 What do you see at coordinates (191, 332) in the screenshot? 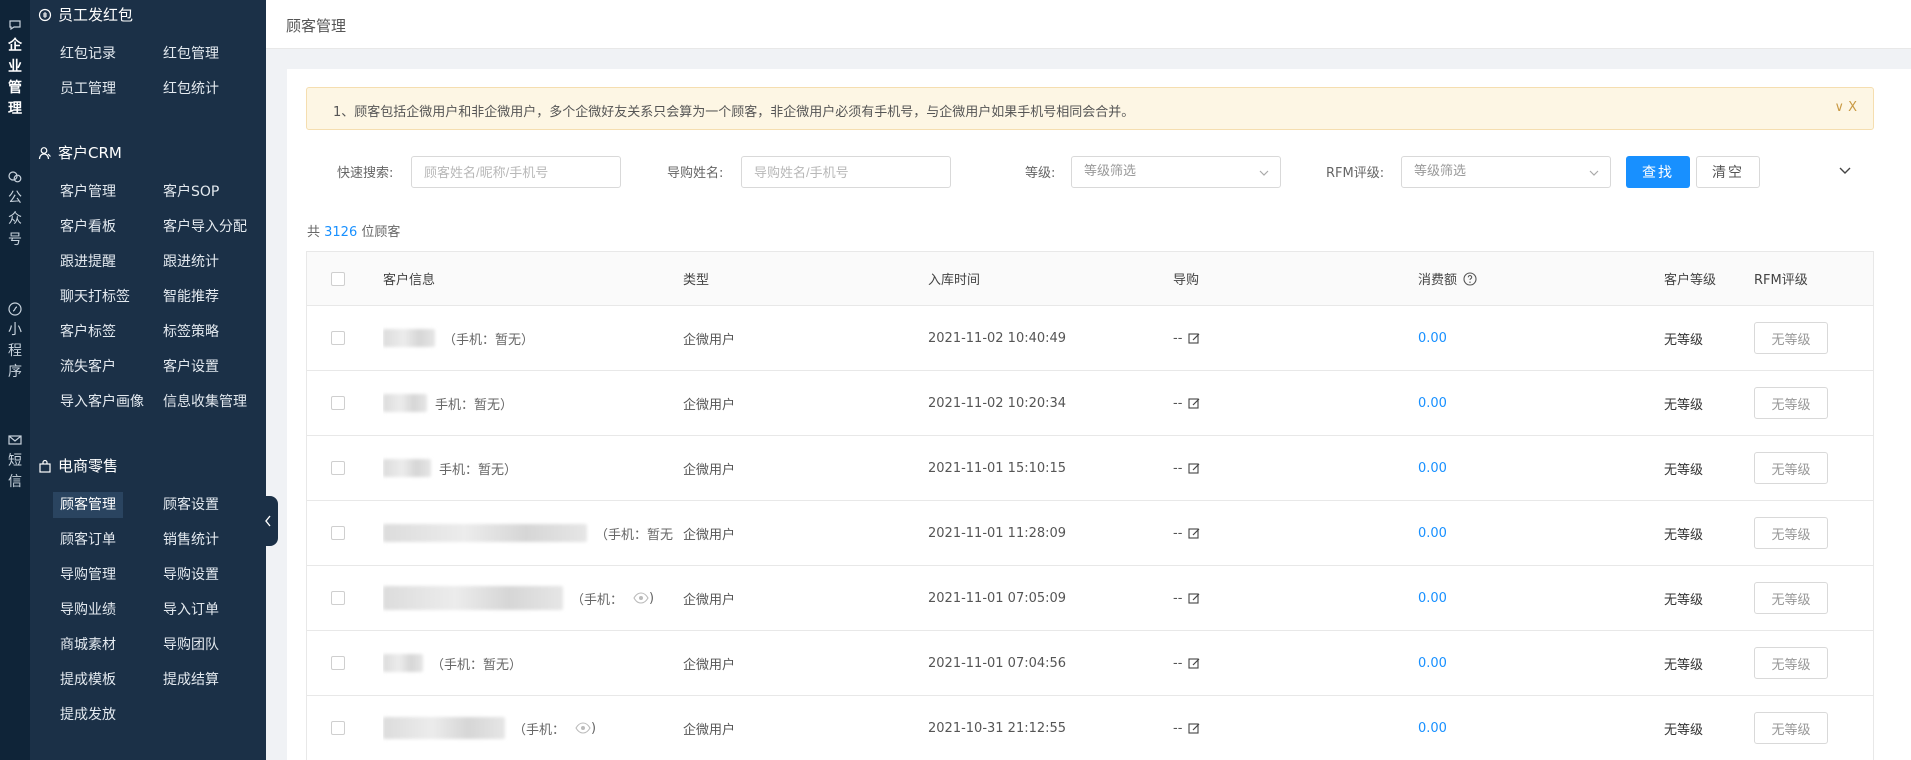
I see `sidebar-item-tag-strategy: 标签策略` at bounding box center [191, 332].